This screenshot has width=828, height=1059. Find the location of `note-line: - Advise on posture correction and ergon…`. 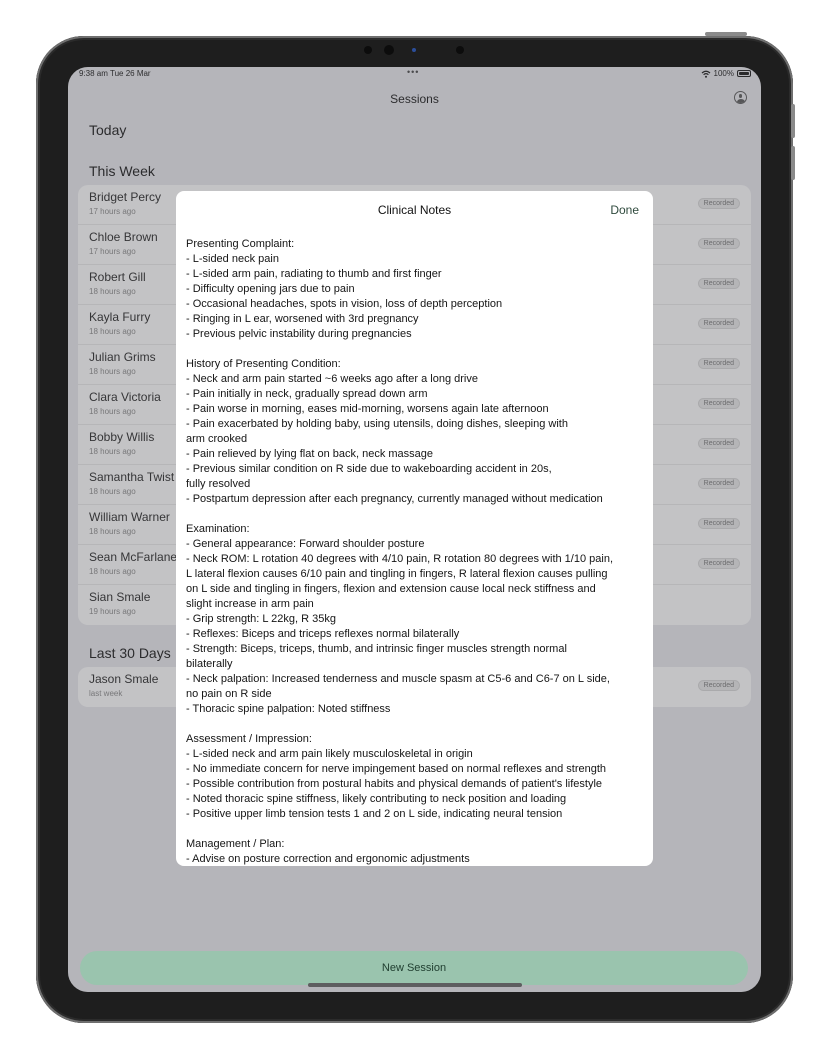

note-line: - Advise on posture correction and ergon… is located at coordinates (328, 859).